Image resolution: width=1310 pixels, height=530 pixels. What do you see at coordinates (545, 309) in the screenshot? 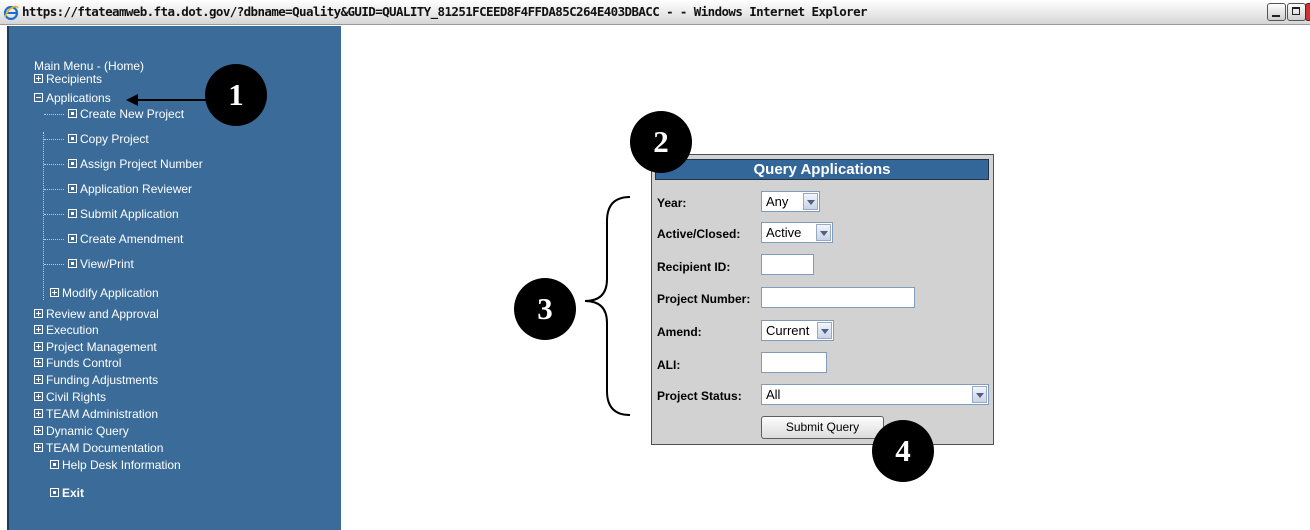
I see `callout-3: 3` at bounding box center [545, 309].